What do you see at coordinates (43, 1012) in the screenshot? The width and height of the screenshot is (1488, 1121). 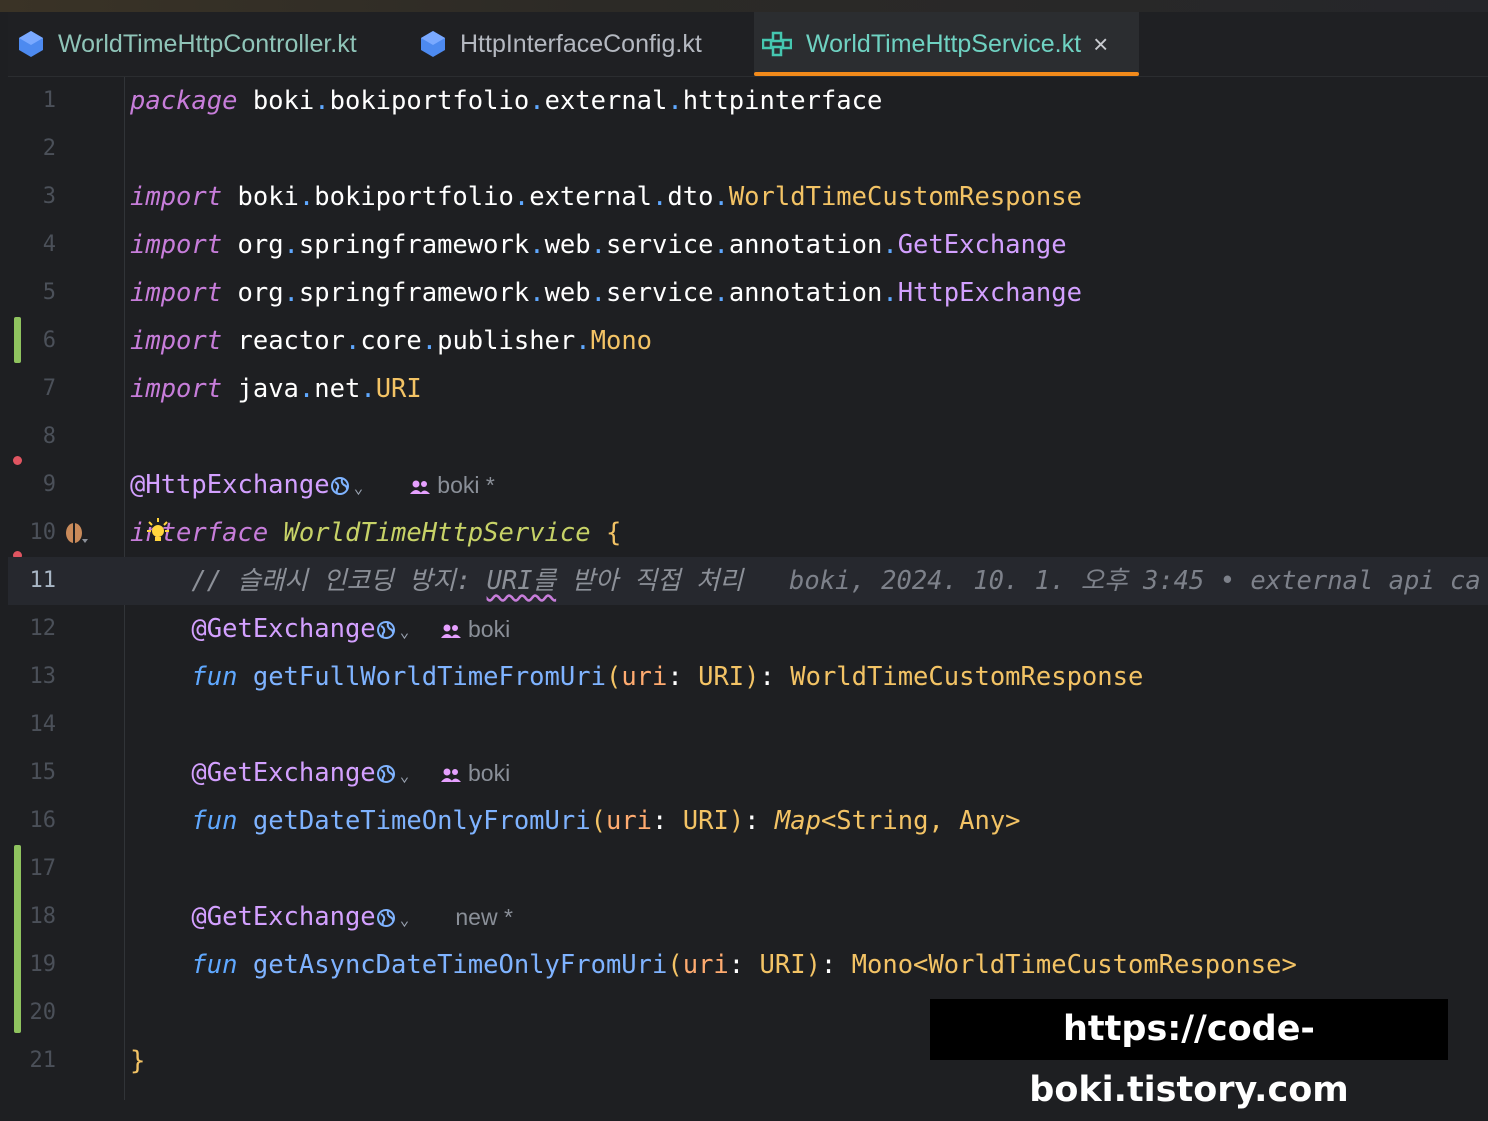 I see `line-number: 20` at bounding box center [43, 1012].